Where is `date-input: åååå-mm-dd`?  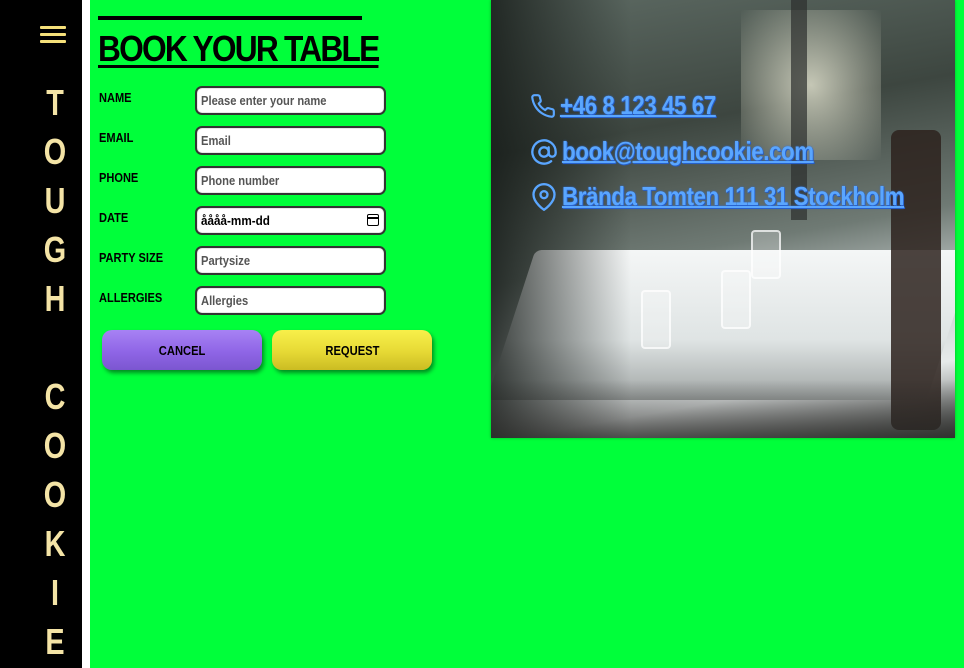 date-input: åååå-mm-dd is located at coordinates (290, 220).